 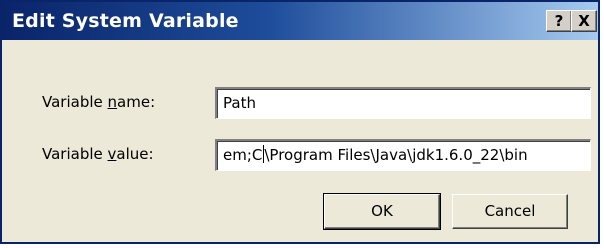 I want to click on window-title: Edit System Variable, so click(x=125, y=21).